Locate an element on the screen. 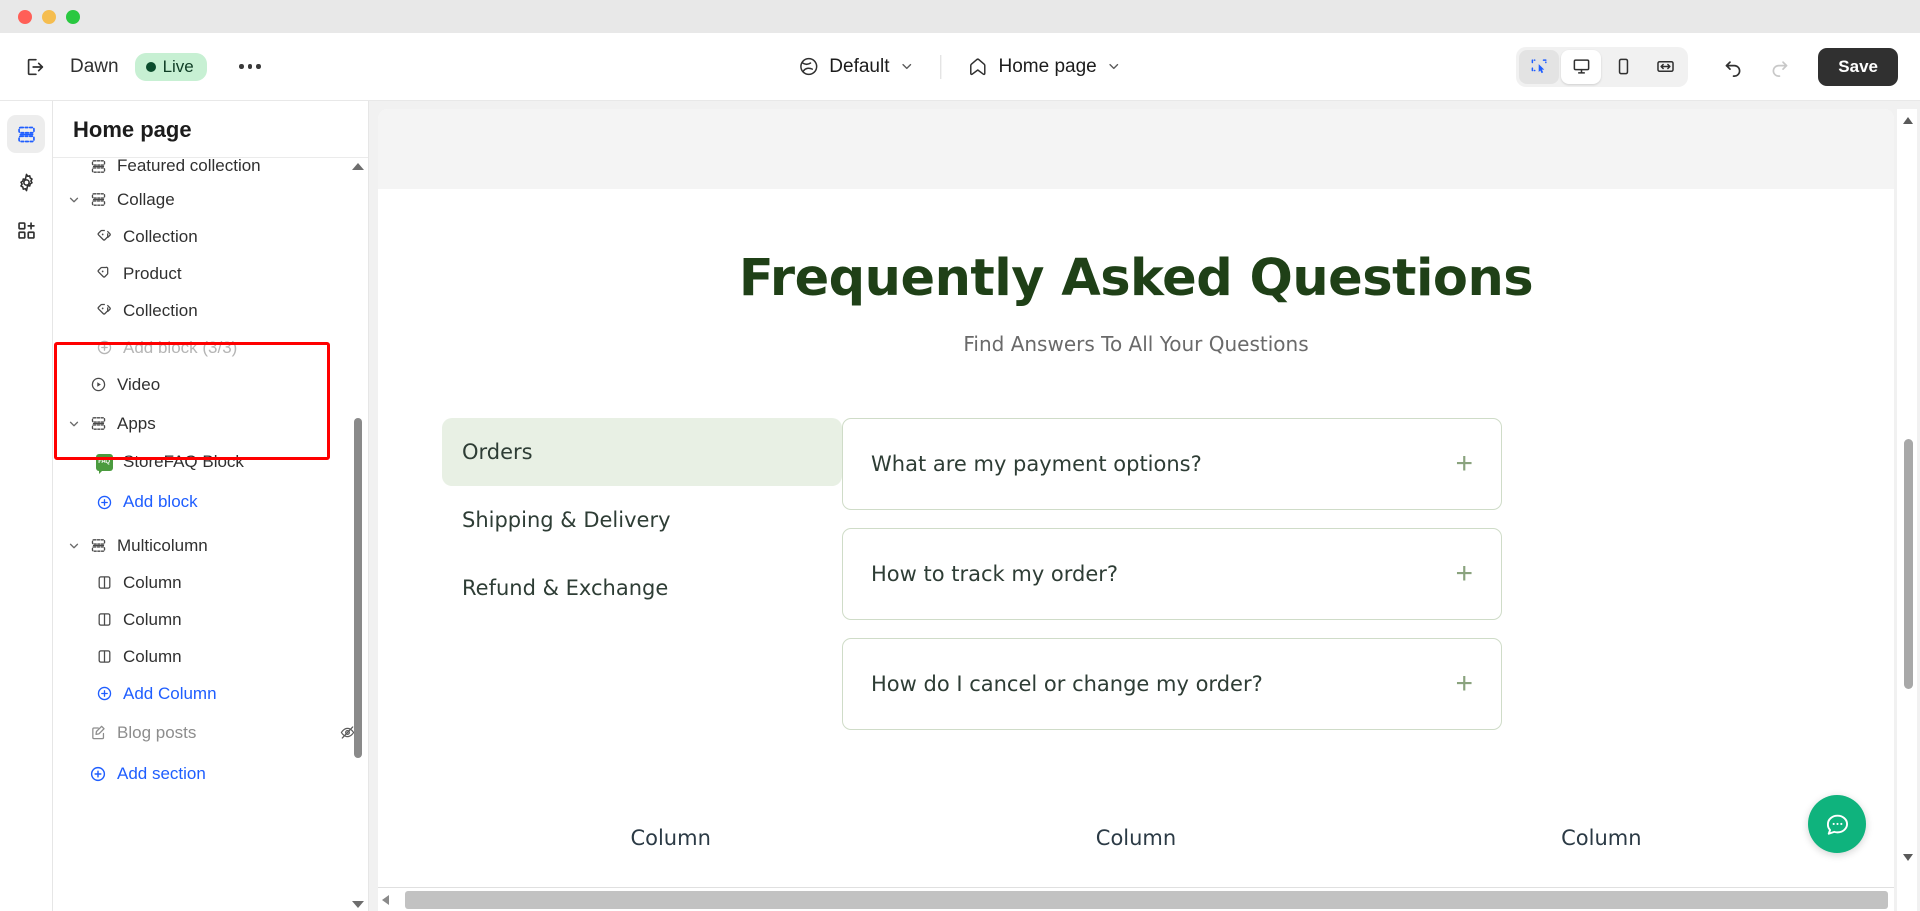 The width and height of the screenshot is (1920, 911). store-name: Dawn is located at coordinates (94, 67).